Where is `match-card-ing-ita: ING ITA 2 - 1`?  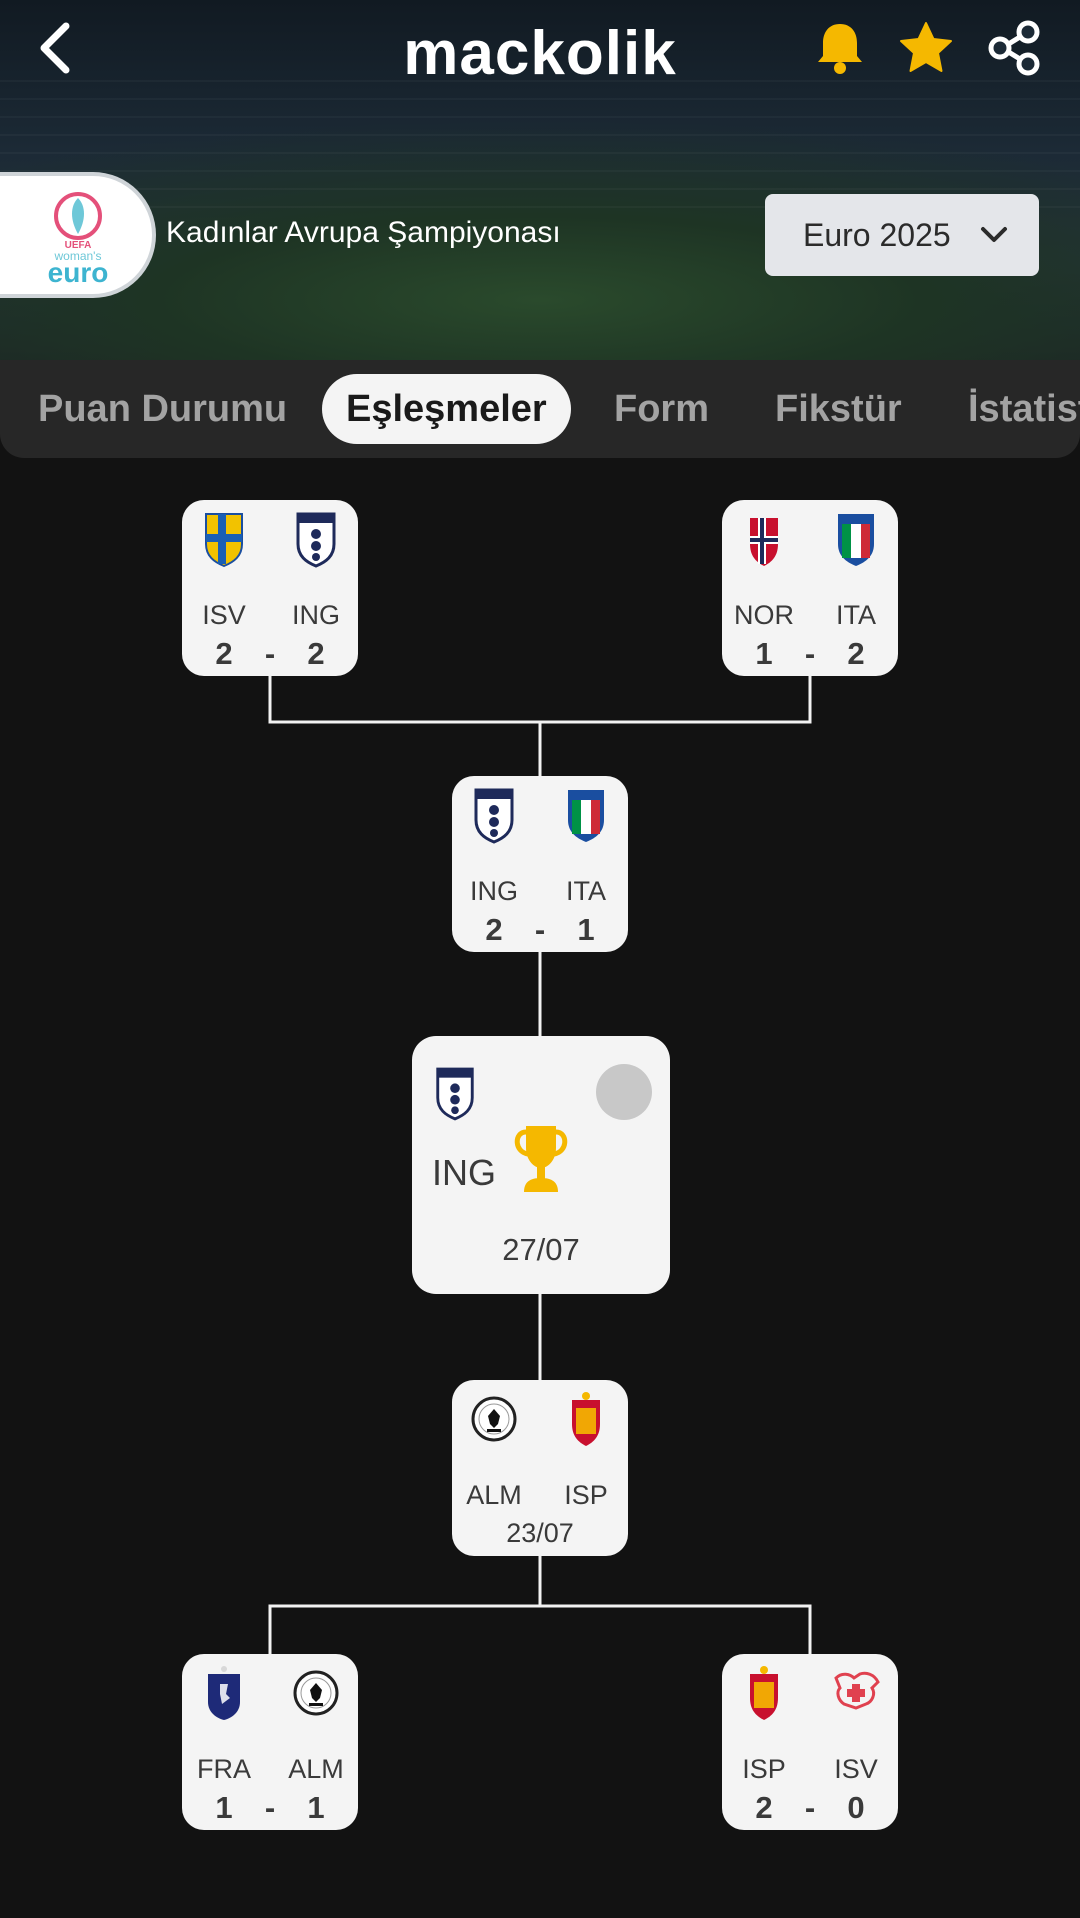
match-card-ing-ita: ING ITA 2 - 1 is located at coordinates (540, 864).